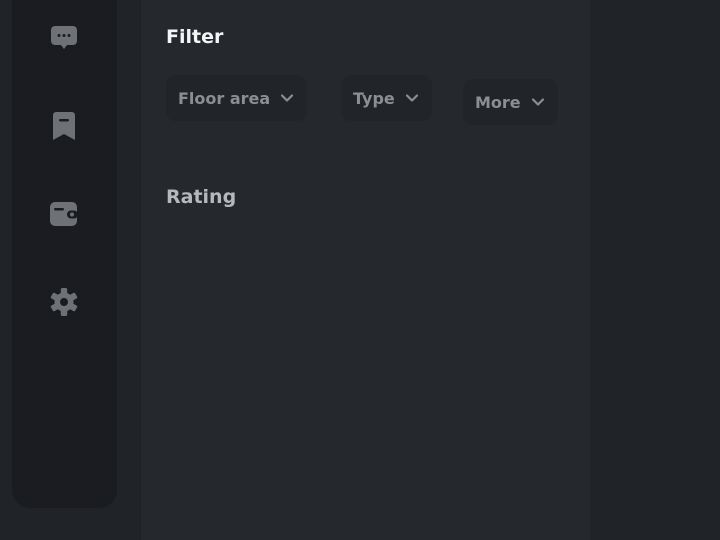 Image resolution: width=720 pixels, height=540 pixels. I want to click on type-dropdown: Type, so click(386, 98).